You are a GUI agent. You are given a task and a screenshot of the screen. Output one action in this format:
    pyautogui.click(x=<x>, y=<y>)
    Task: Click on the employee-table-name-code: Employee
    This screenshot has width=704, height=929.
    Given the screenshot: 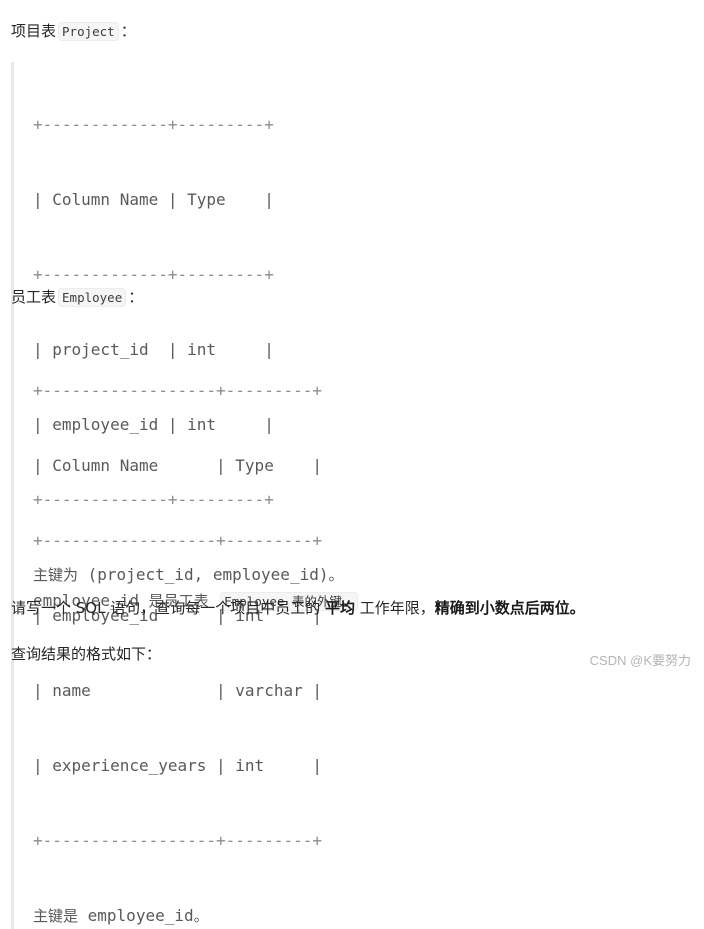 What is the action you would take?
    pyautogui.click(x=92, y=297)
    